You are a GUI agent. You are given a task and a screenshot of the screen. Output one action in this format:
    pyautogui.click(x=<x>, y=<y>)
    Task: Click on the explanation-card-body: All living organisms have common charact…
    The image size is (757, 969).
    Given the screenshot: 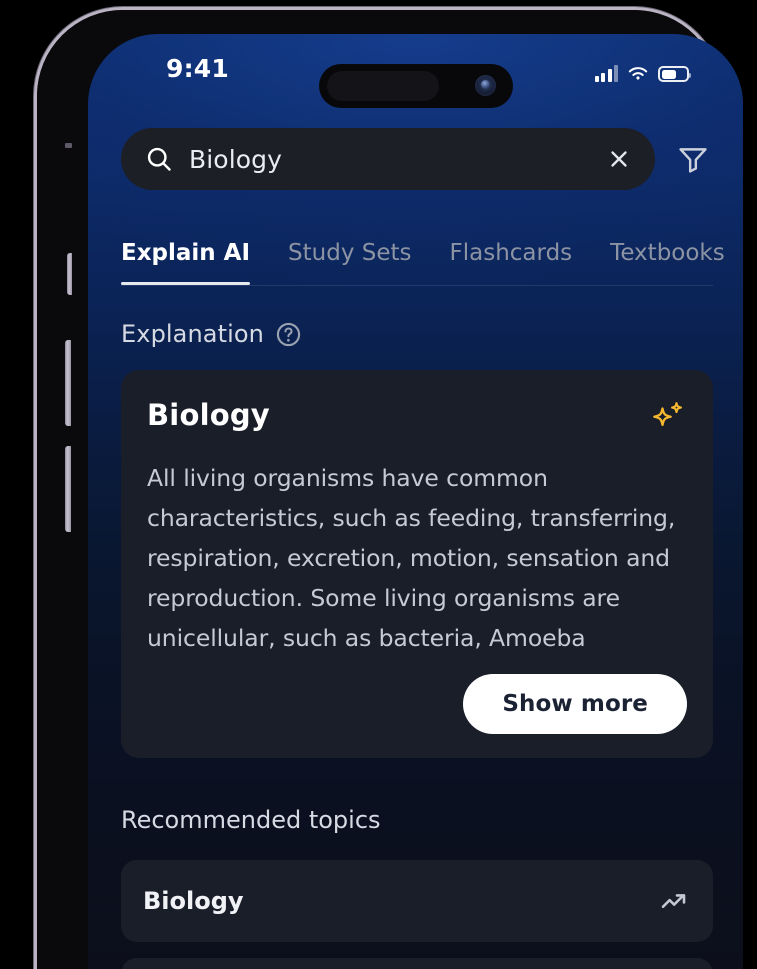 What is the action you would take?
    pyautogui.click(x=411, y=558)
    